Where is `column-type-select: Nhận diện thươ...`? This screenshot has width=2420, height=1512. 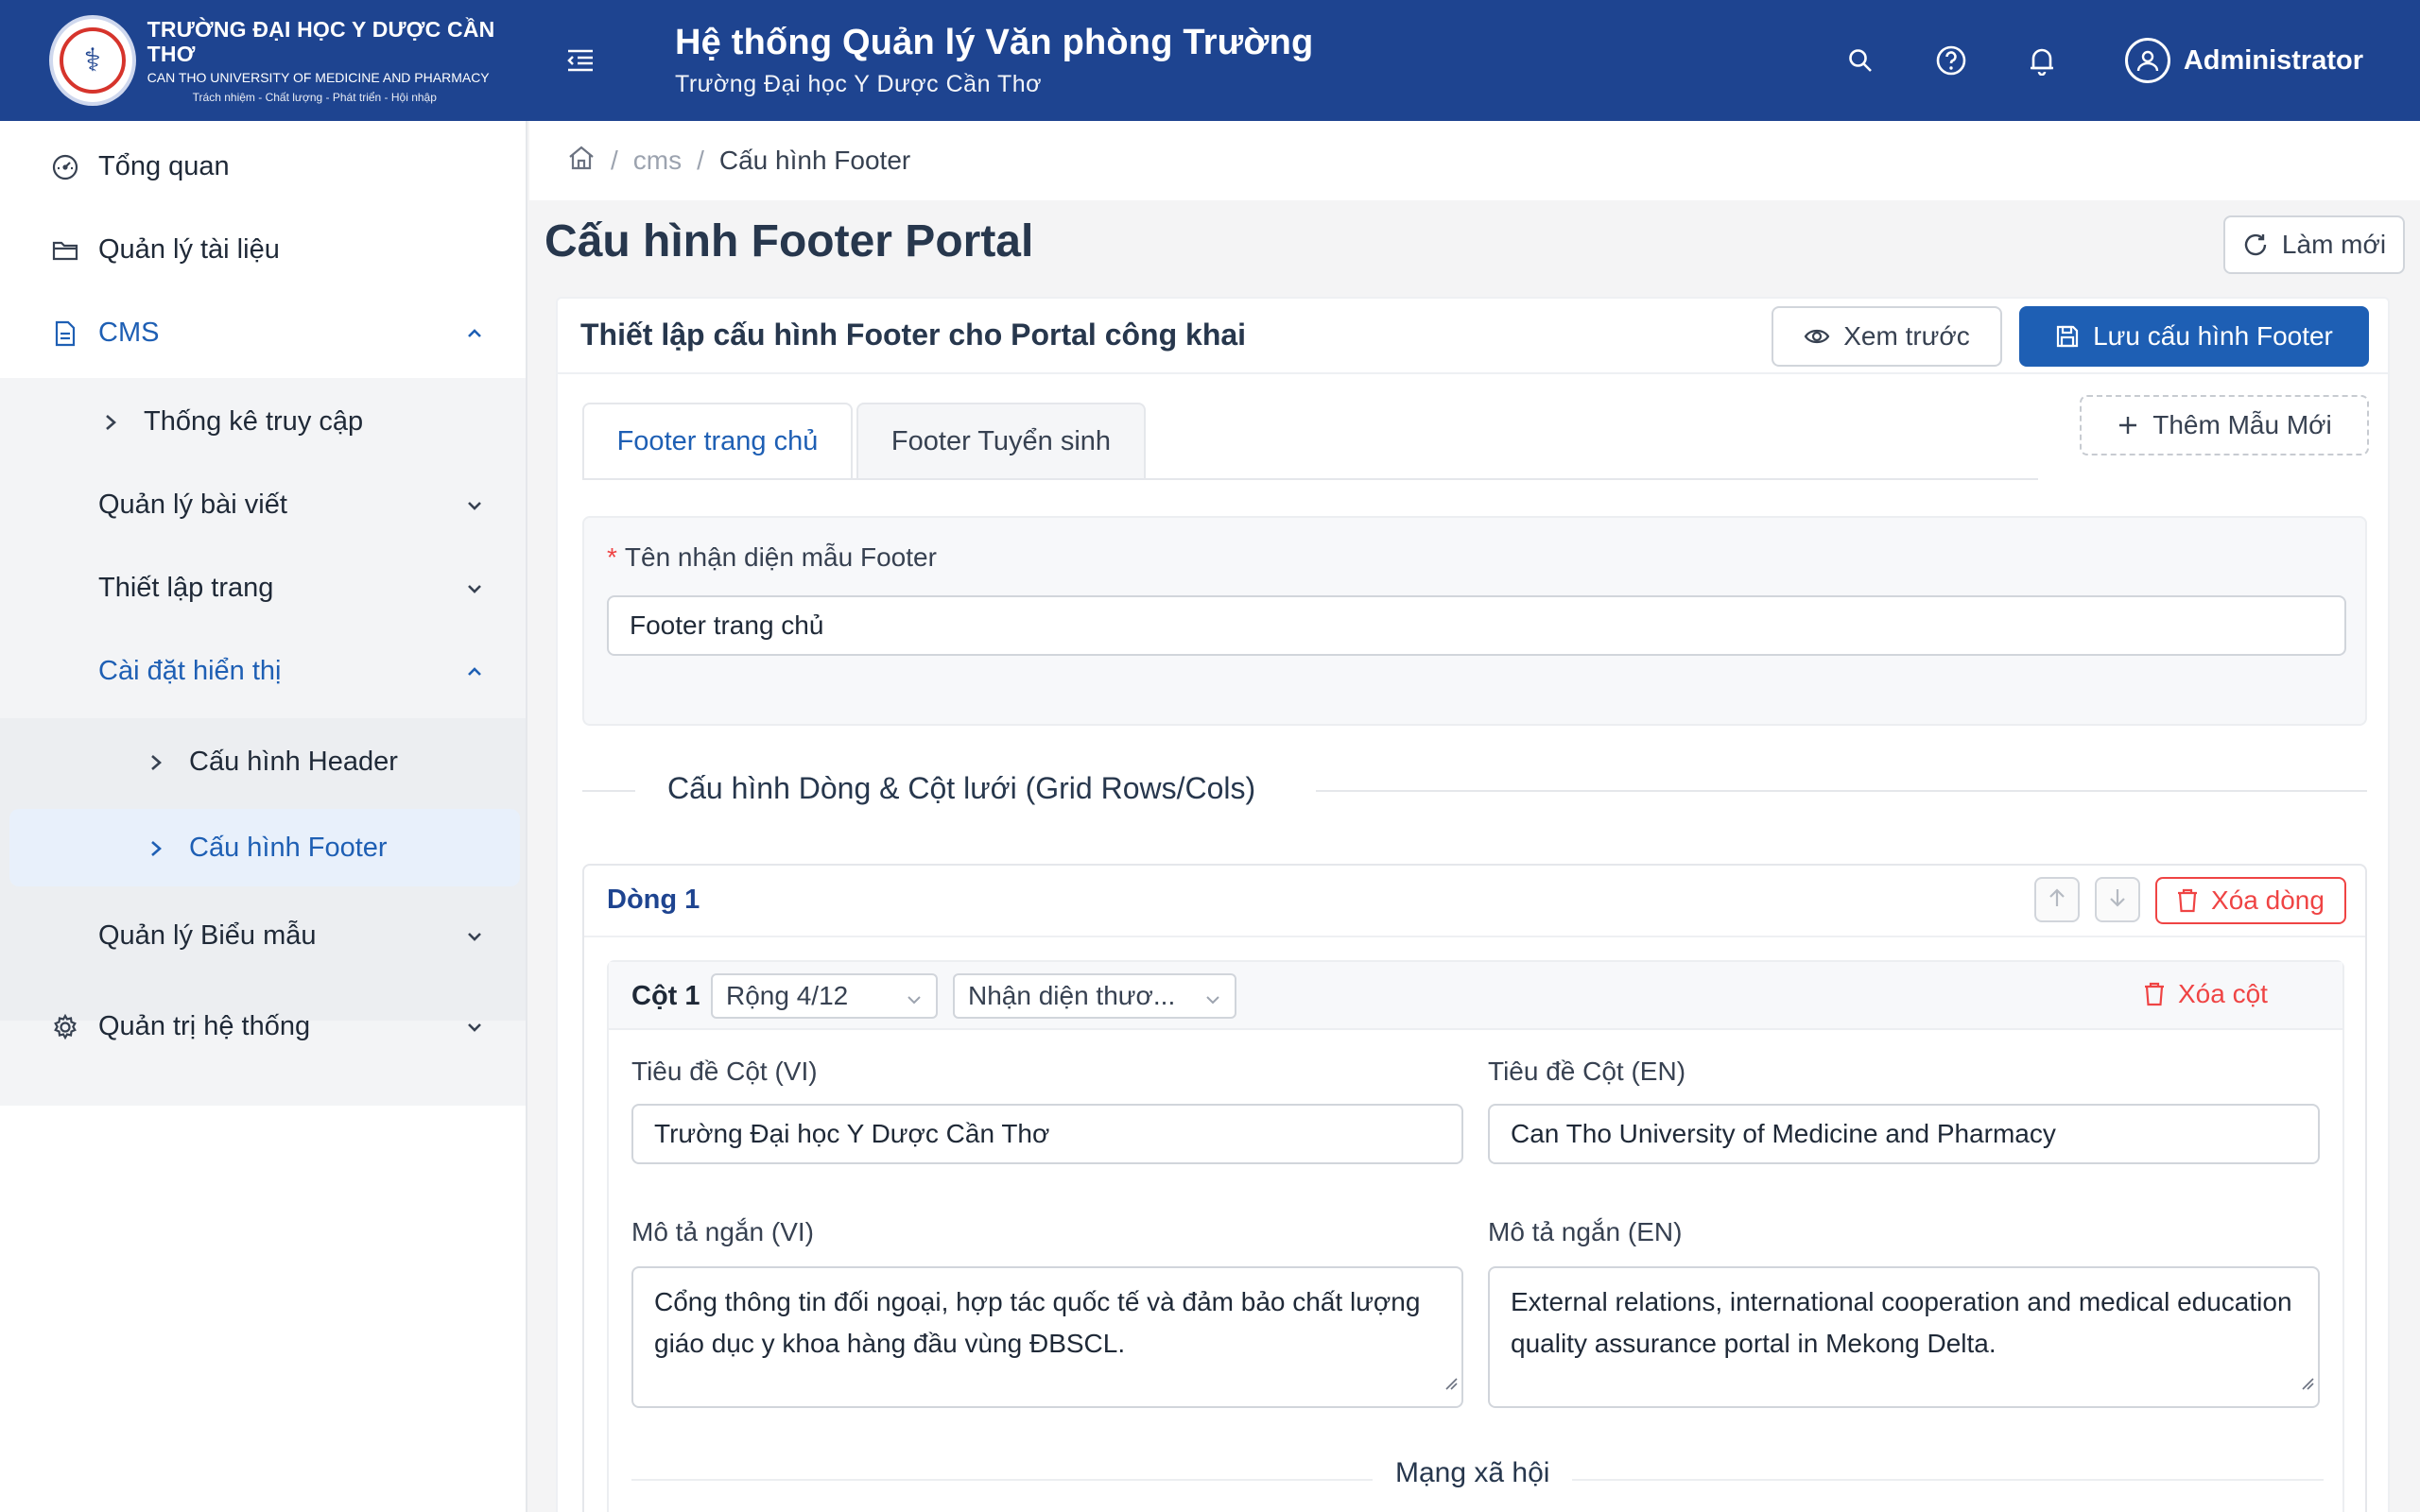 column-type-select: Nhận diện thươ... is located at coordinates (1094, 996).